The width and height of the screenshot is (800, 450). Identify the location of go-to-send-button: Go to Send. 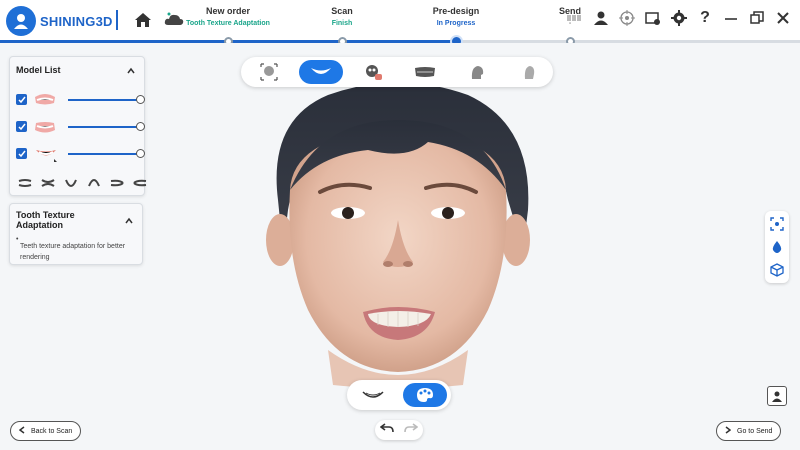
(749, 431).